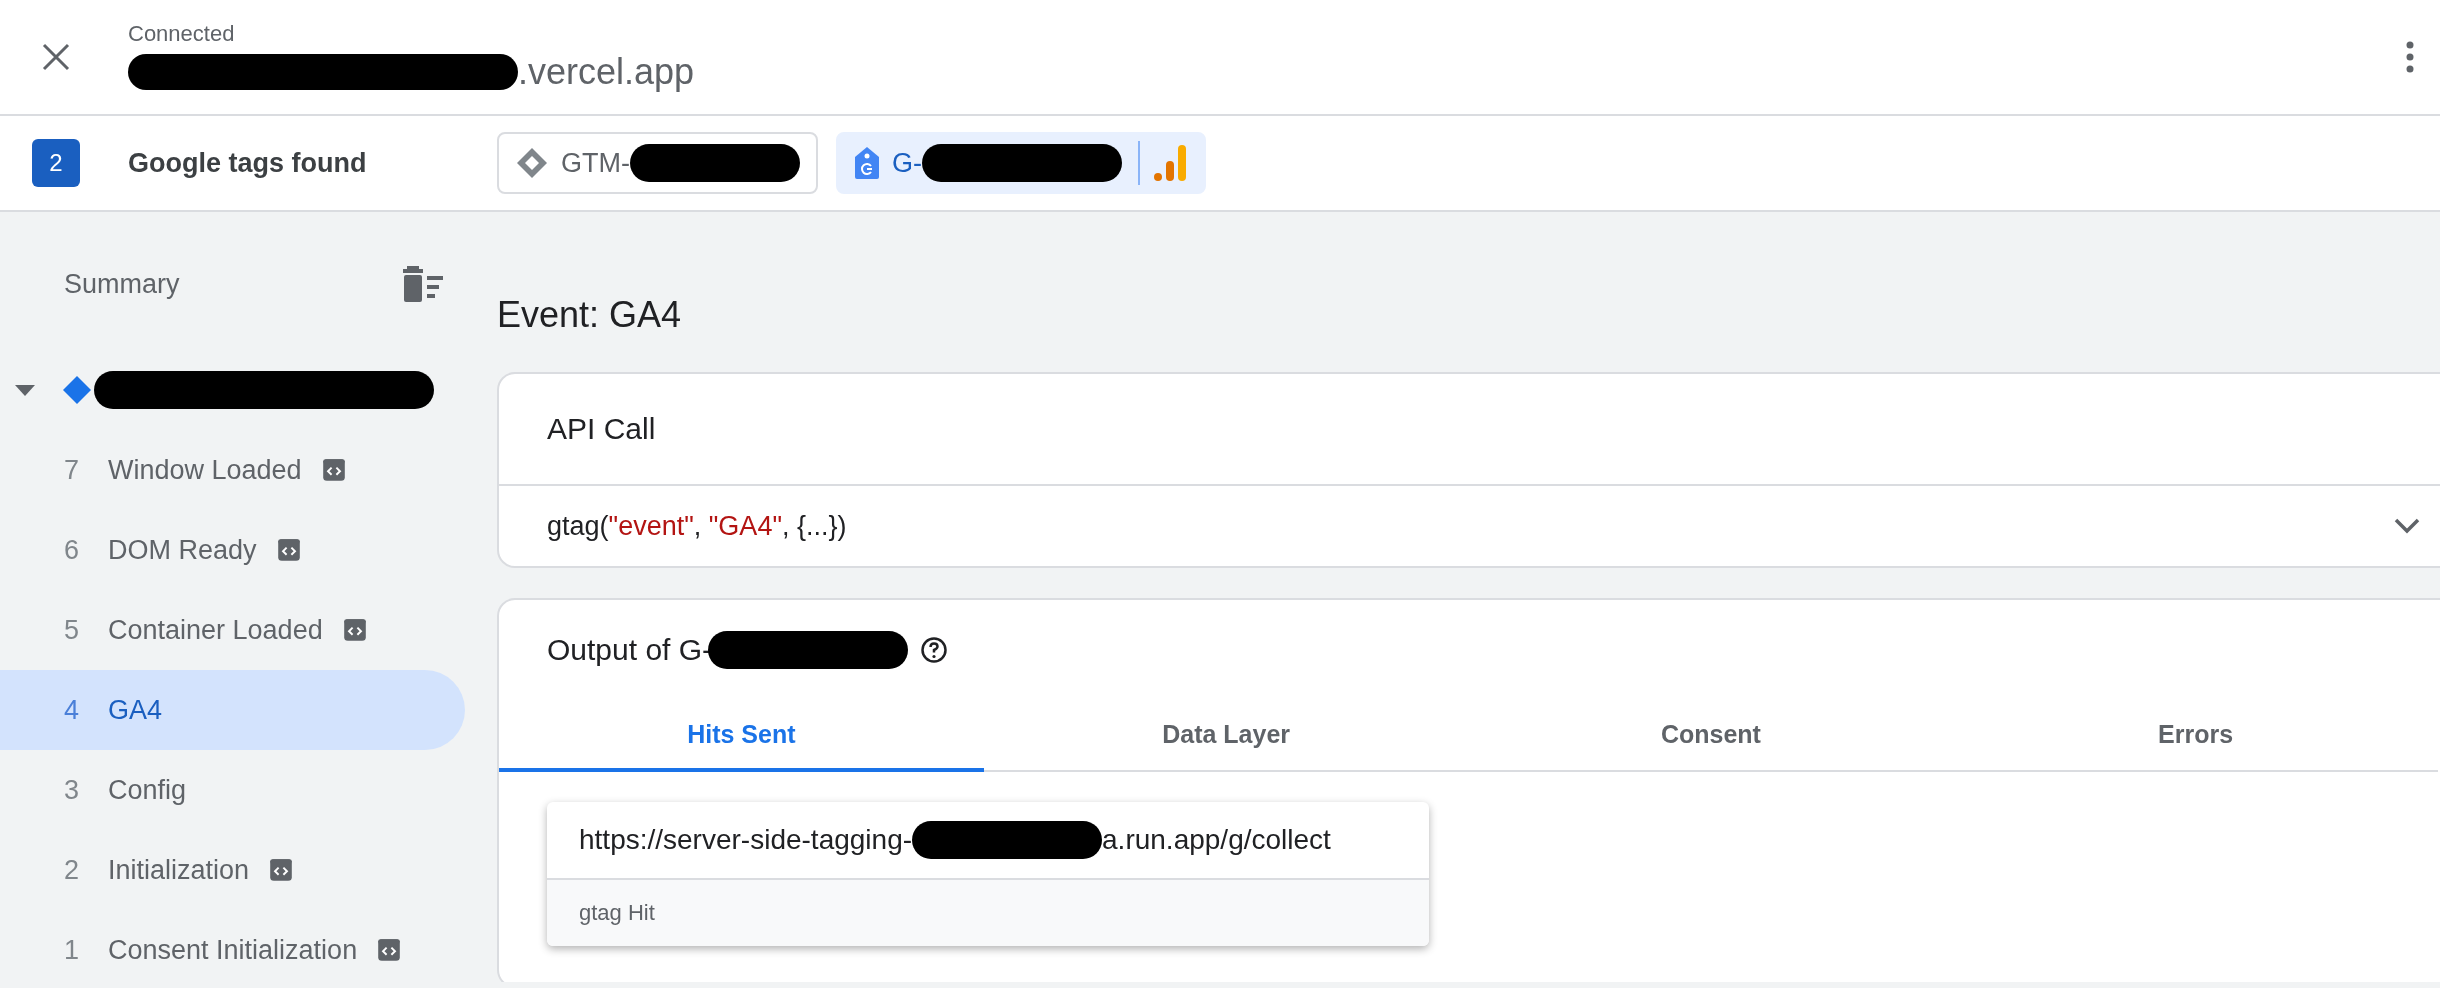 The width and height of the screenshot is (2440, 988). What do you see at coordinates (1226, 736) in the screenshot?
I see `output-tab: Data Layer` at bounding box center [1226, 736].